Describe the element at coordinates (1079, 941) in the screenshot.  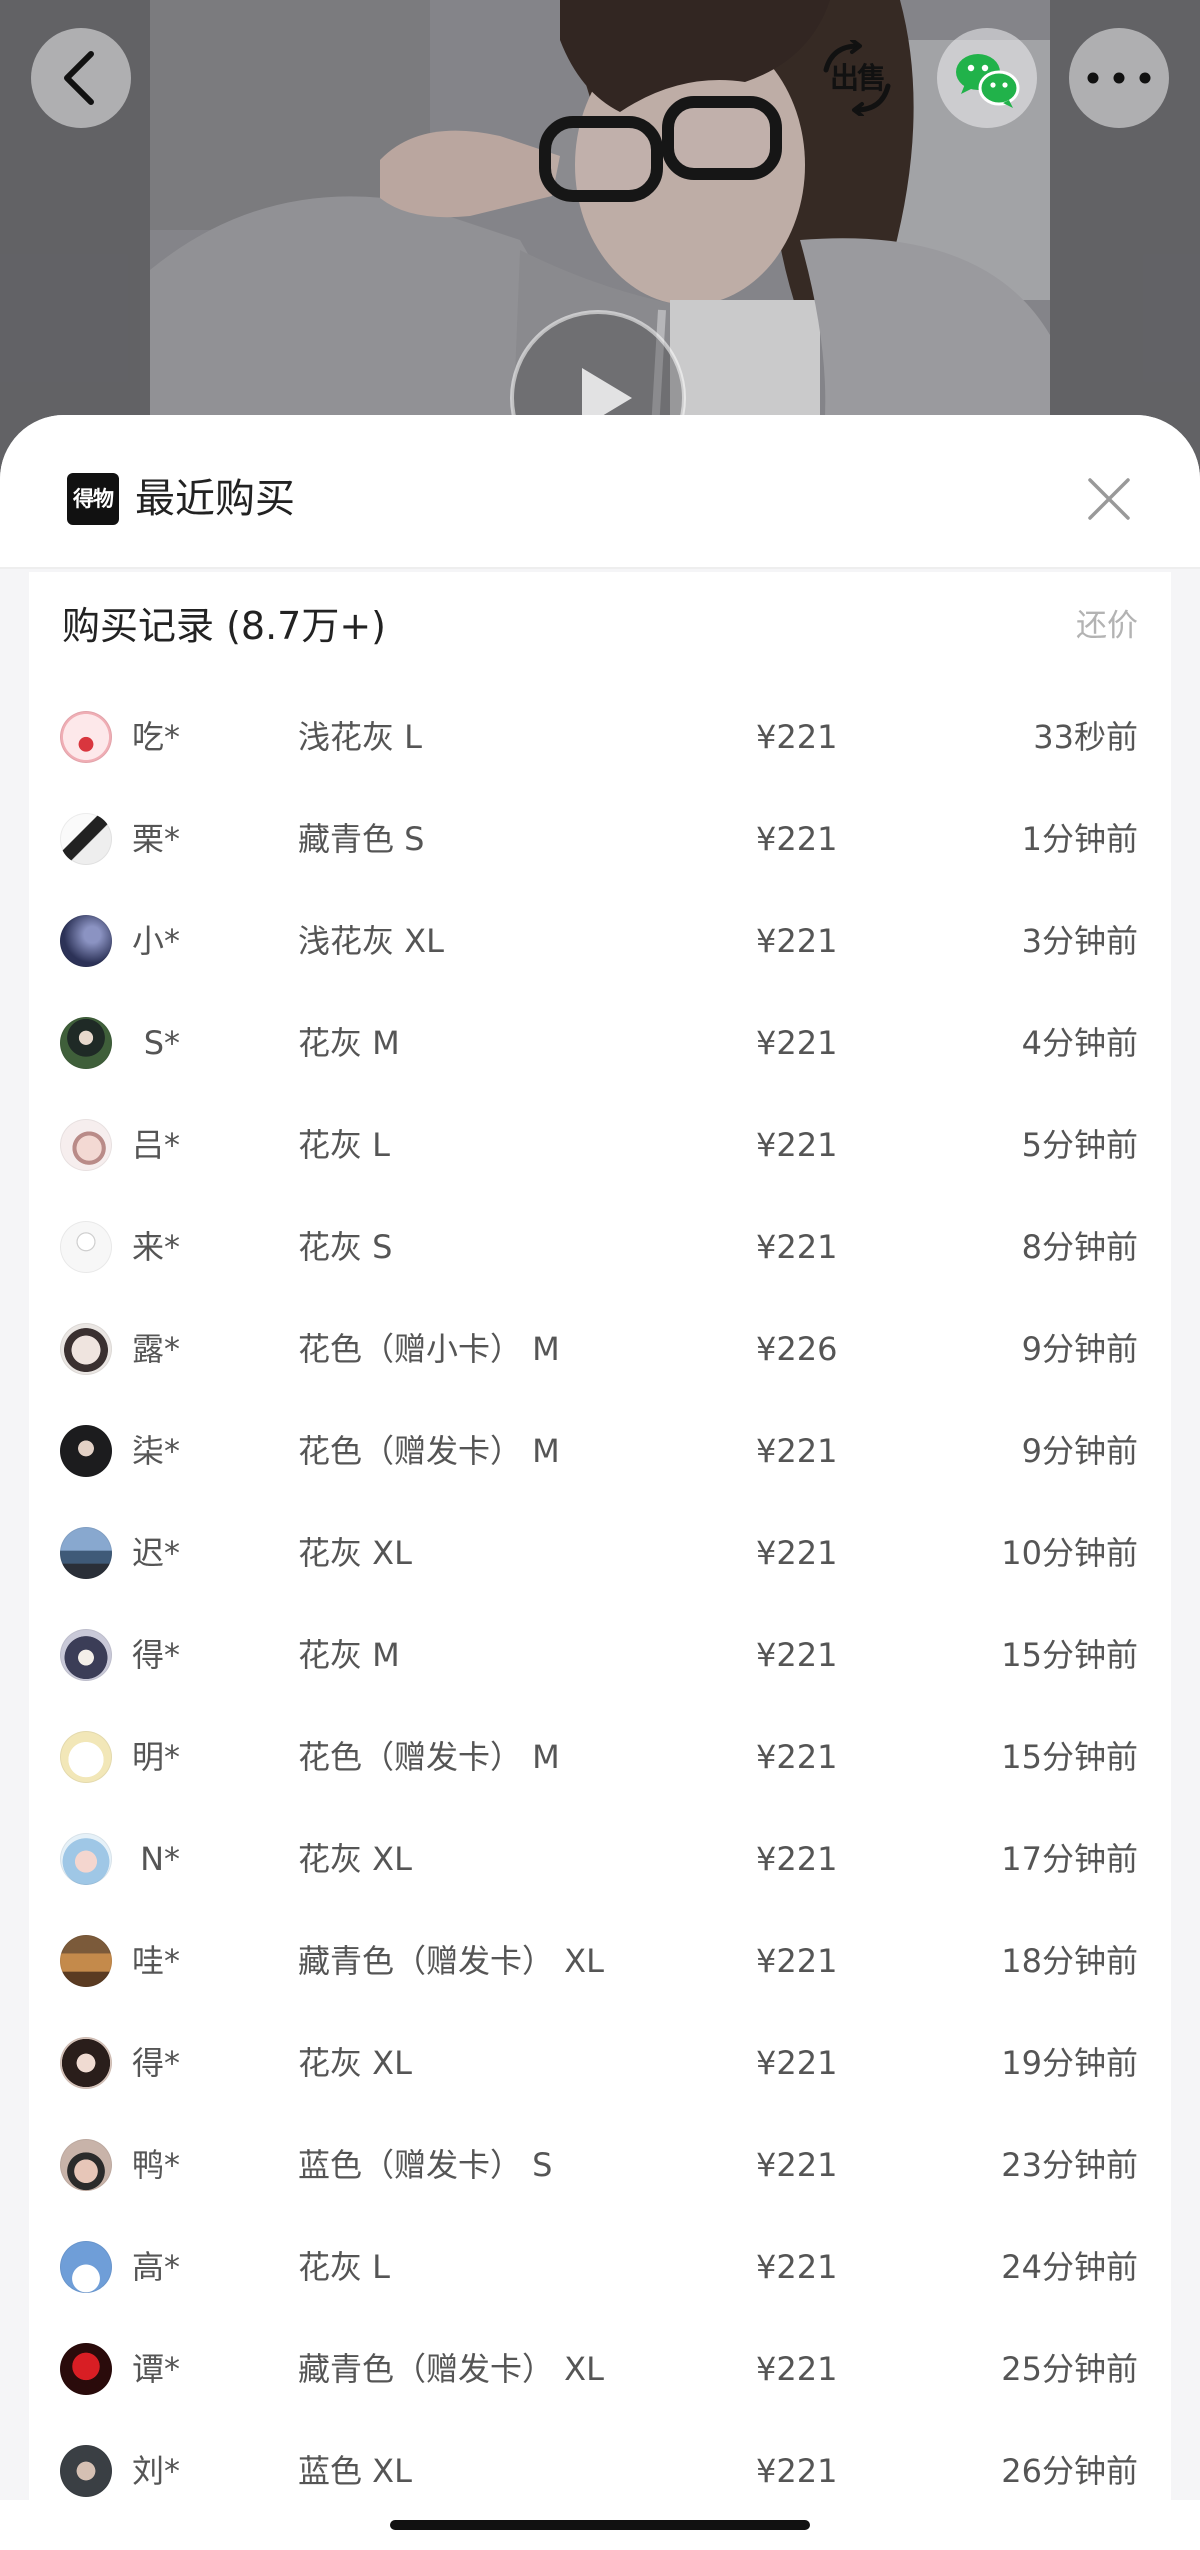
I see `purchase-time: 3分钟前` at that location.